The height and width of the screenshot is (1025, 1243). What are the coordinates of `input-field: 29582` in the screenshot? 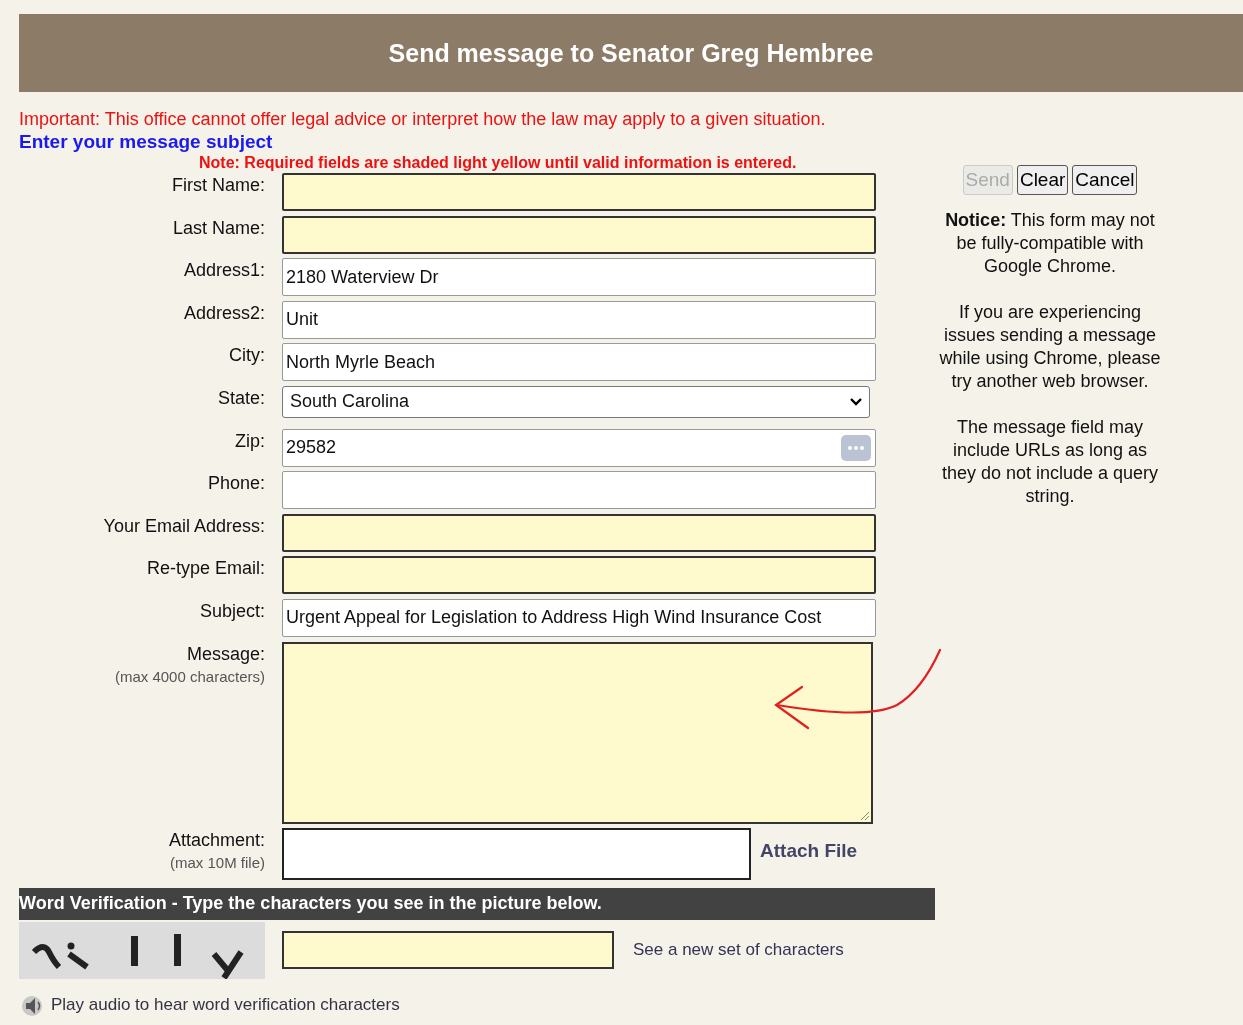 It's located at (579, 447).